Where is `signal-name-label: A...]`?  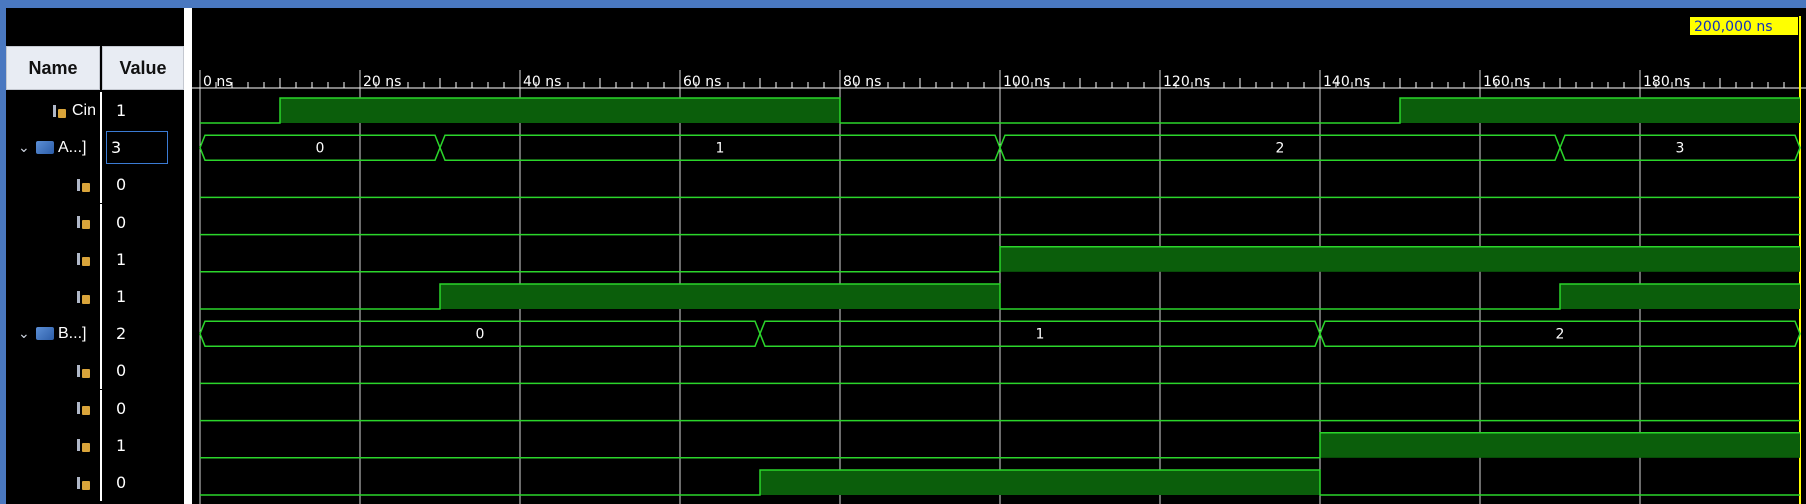
signal-name-label: A...] is located at coordinates (72, 147).